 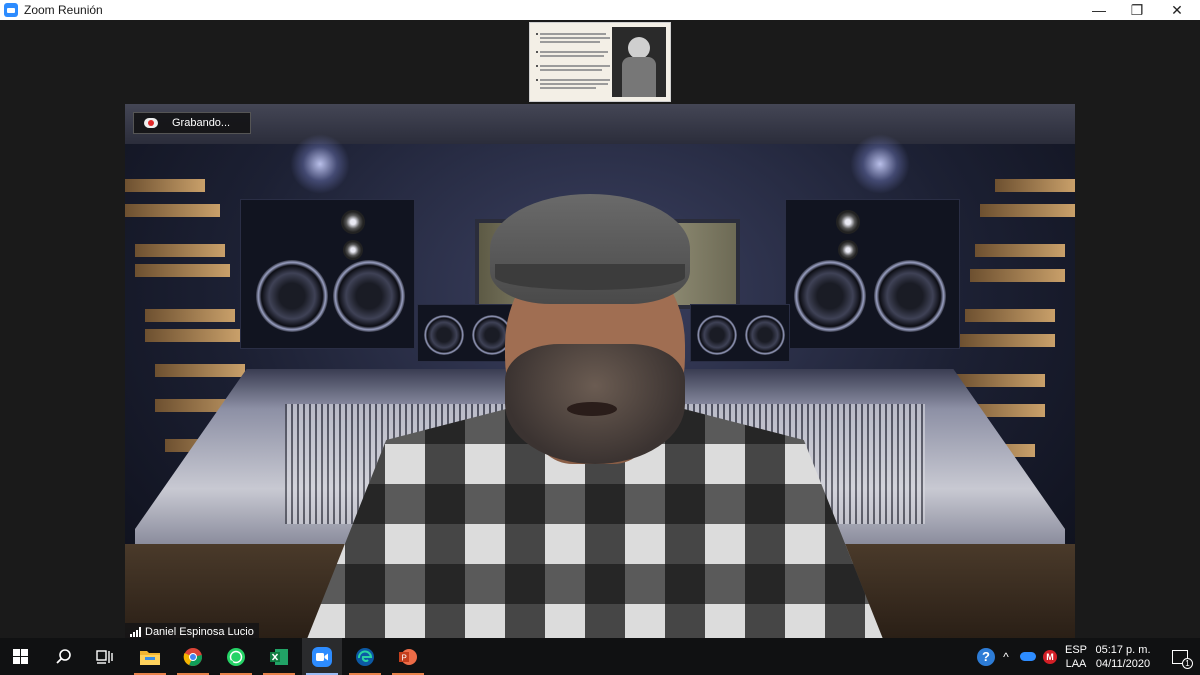 I want to click on input-language-button: ESP LAA, so click(x=1076, y=657).